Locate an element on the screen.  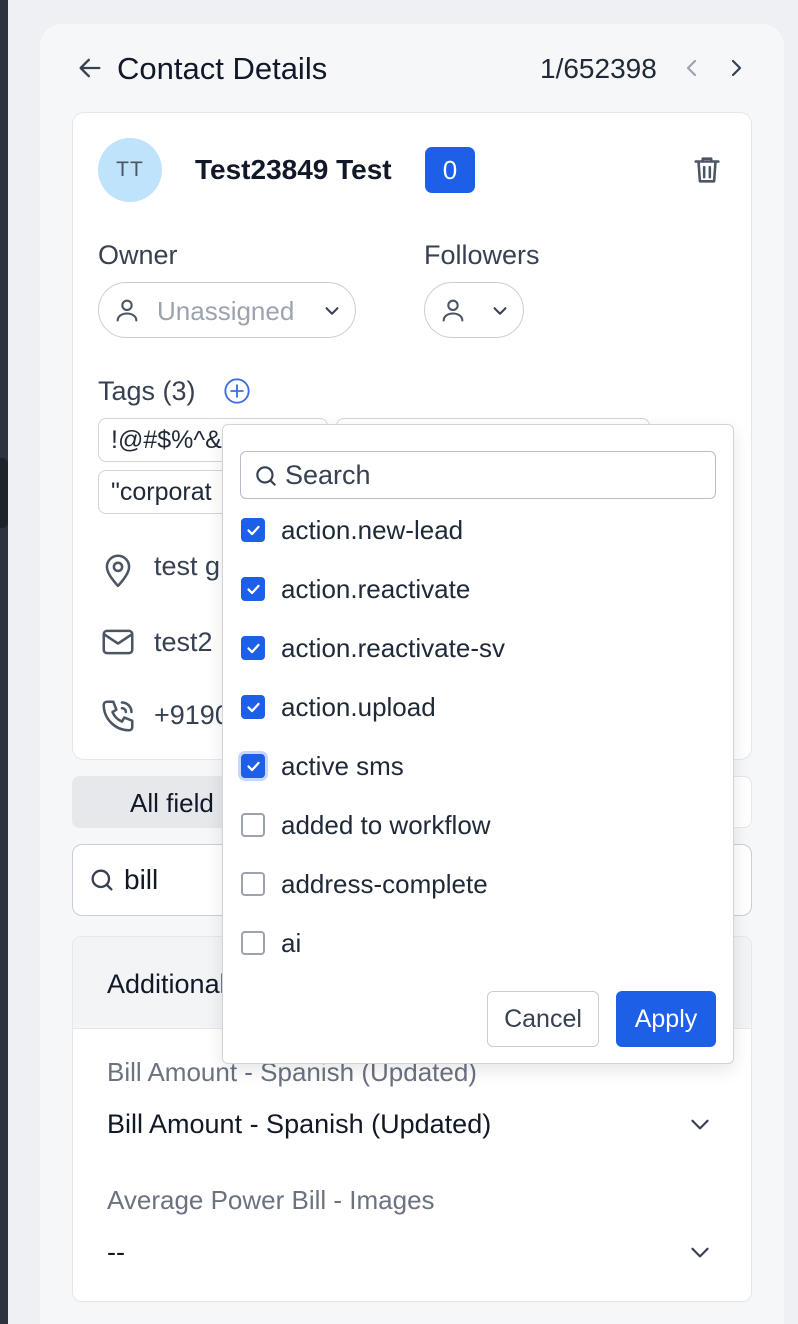
tag-search-box is located at coordinates (478, 475).